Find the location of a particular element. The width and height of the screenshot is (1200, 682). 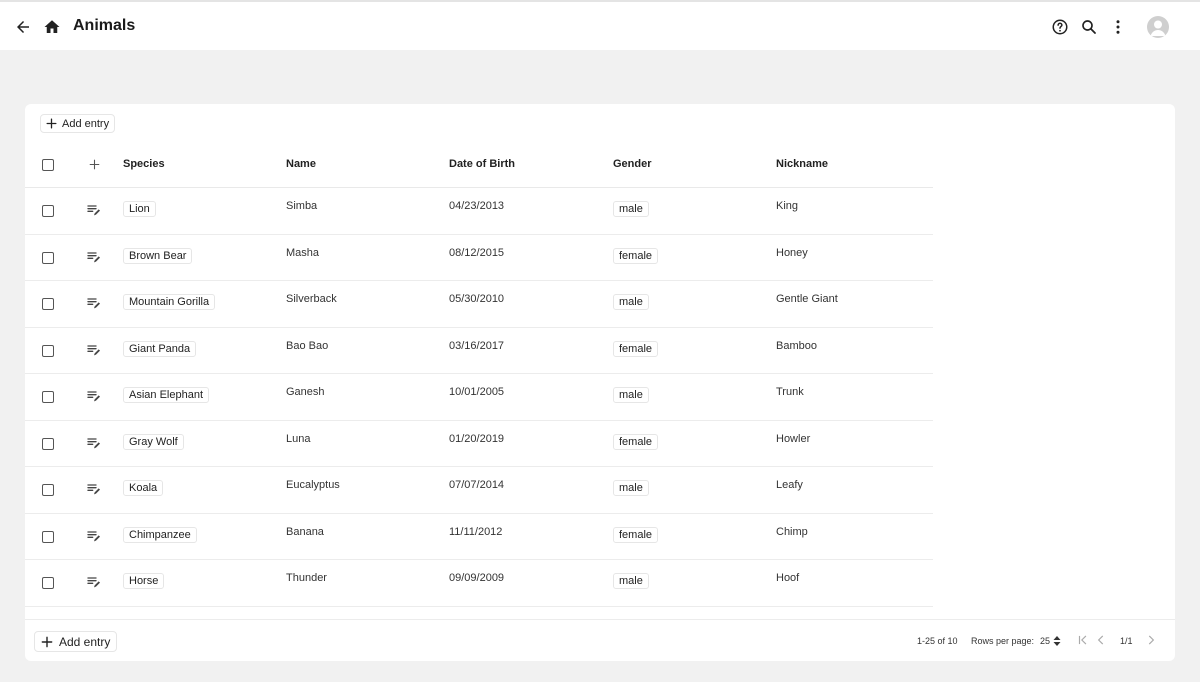

table-row: Horse Thunder 09/09/2009 male Hoof is located at coordinates (479, 583).